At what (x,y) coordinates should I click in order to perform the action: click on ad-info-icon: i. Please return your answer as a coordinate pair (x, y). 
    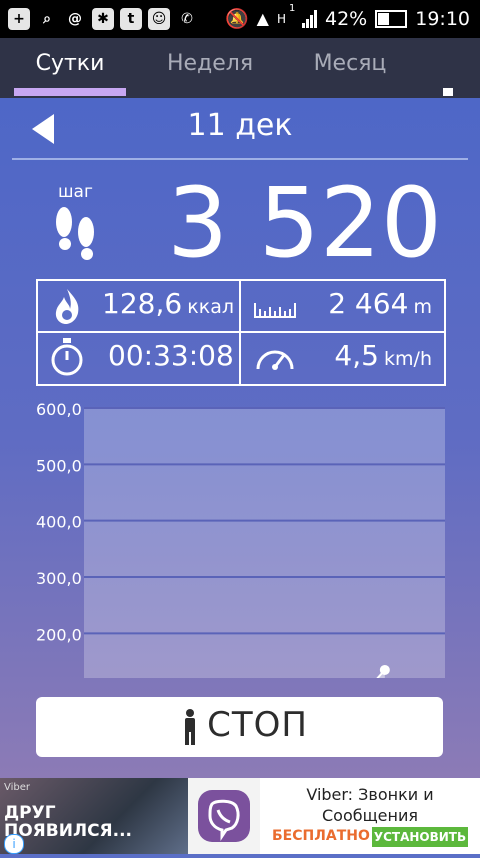
    Looking at the image, I should click on (14, 844).